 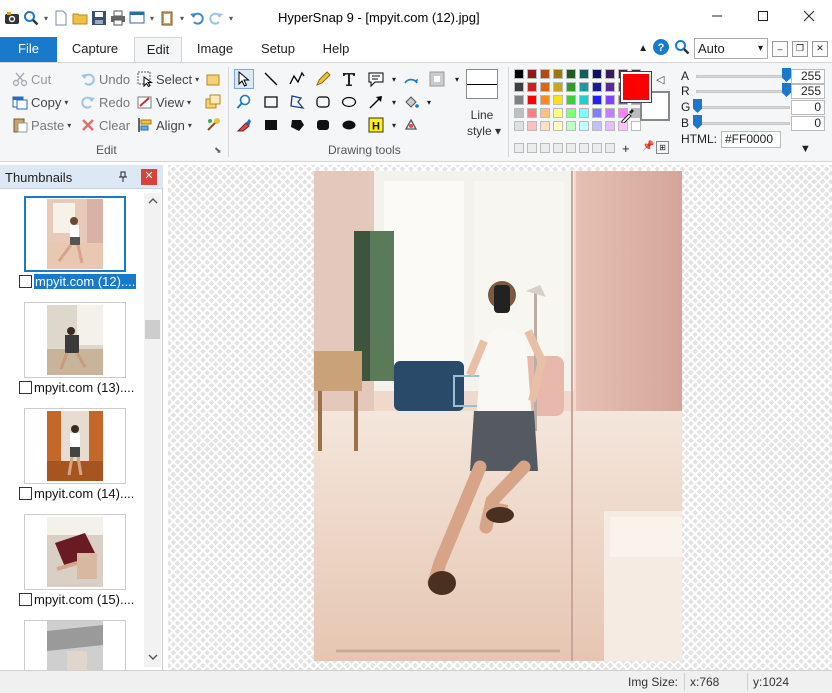 What do you see at coordinates (152, 430) in the screenshot?
I see `thumbnails-scrollbar` at bounding box center [152, 430].